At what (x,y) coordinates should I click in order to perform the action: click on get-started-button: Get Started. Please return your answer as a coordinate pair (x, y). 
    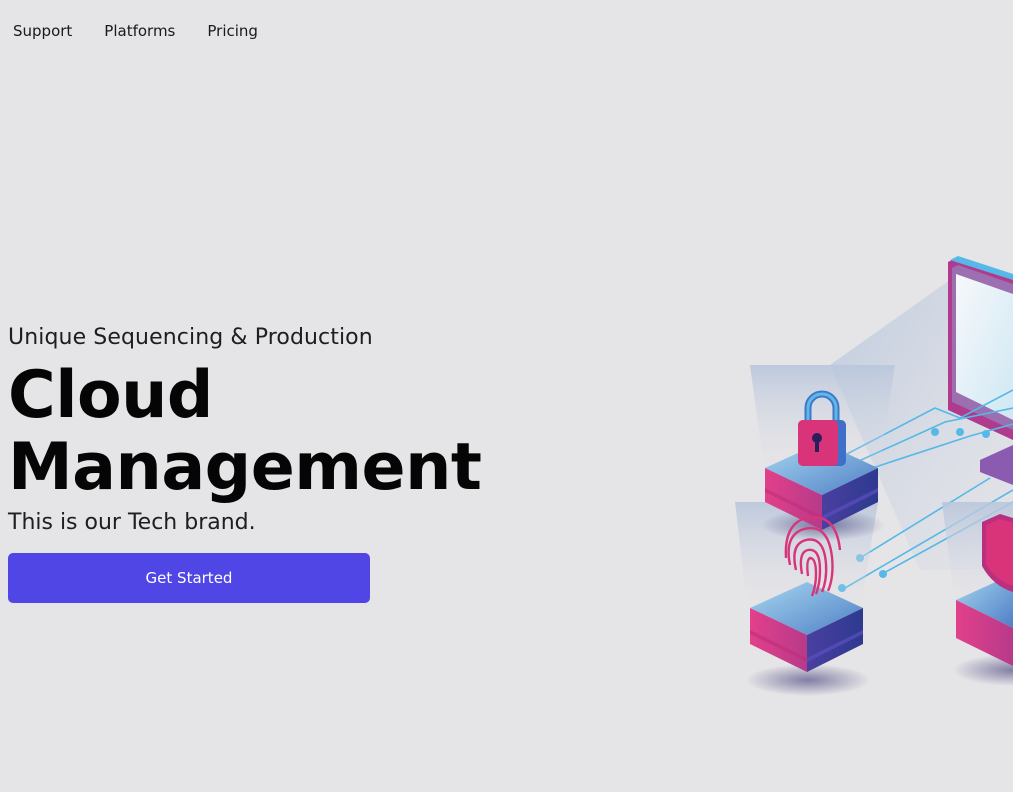
    Looking at the image, I should click on (189, 578).